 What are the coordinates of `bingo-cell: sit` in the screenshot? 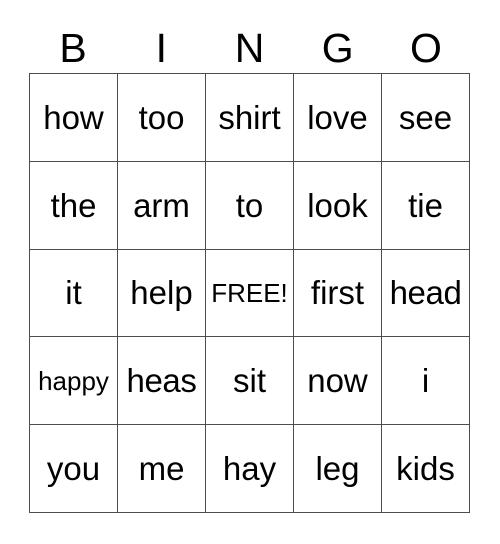 It's located at (250, 381).